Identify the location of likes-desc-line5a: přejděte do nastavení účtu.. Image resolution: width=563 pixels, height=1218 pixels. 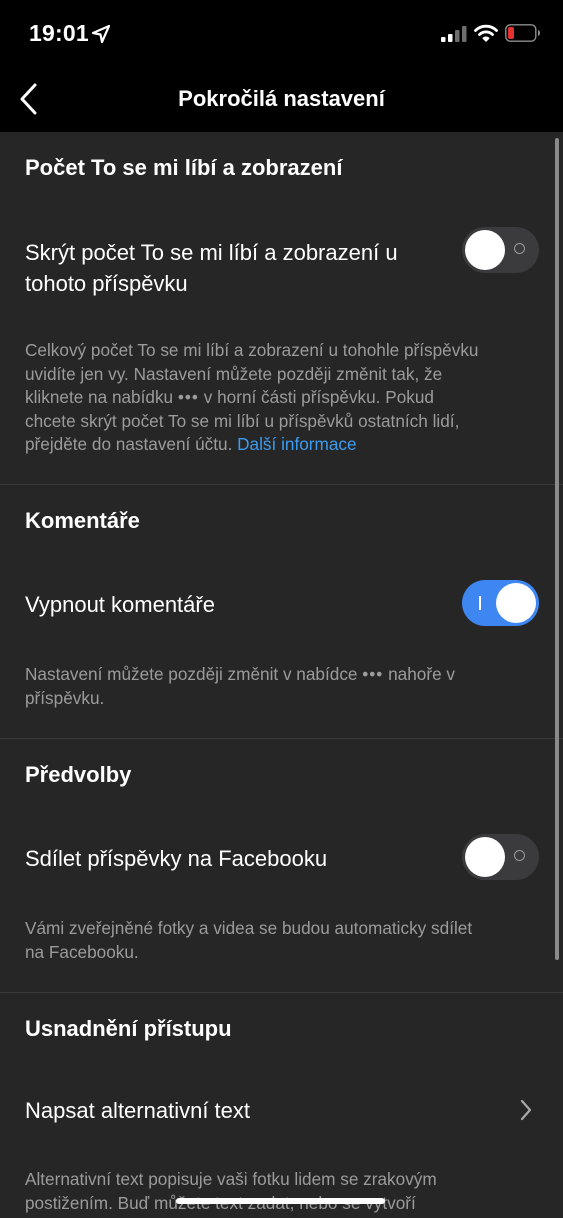
(129, 444).